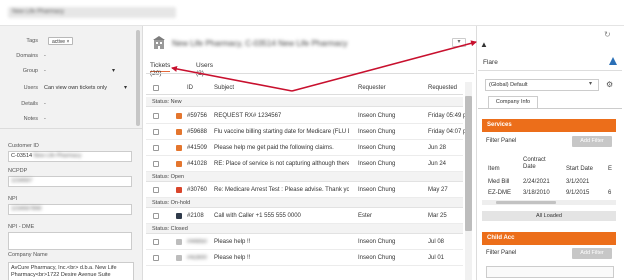 The height and width of the screenshot is (280, 624). What do you see at coordinates (70, 181) in the screenshot?
I see `ncpdp-field: 1234567` at bounding box center [70, 181].